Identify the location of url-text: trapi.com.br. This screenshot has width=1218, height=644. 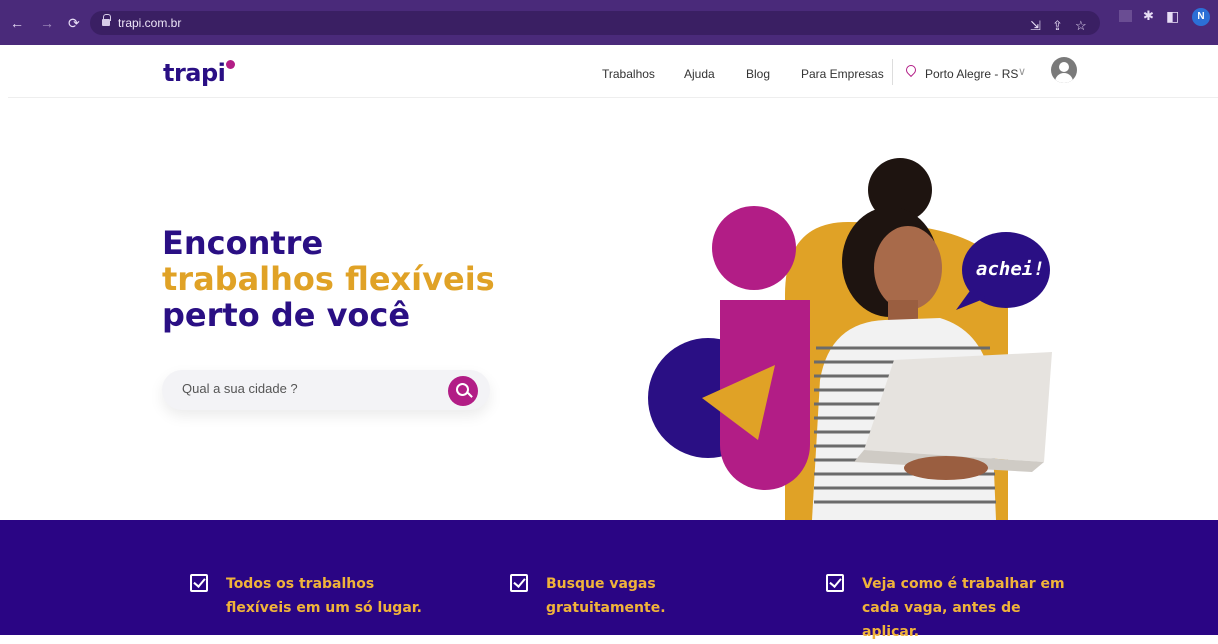
(150, 23).